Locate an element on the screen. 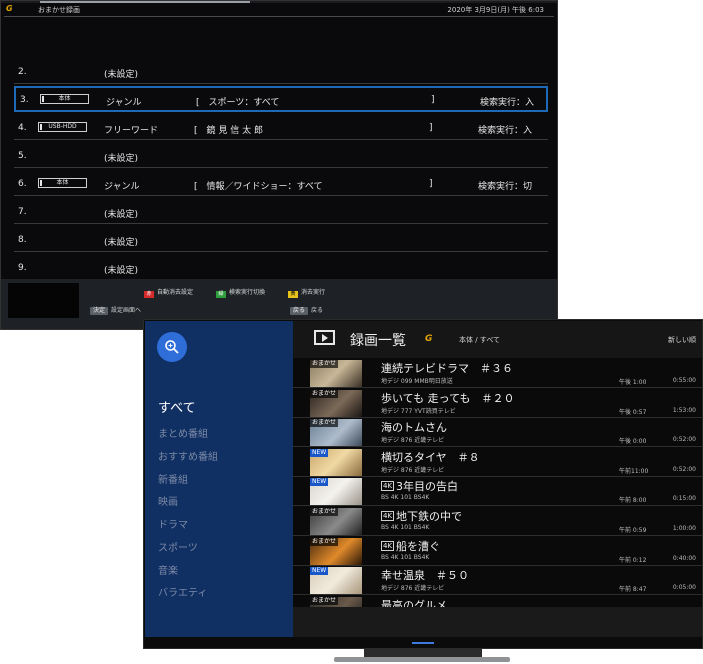 The height and width of the screenshot is (664, 703). program-title: 横切るタイヤ ＃８ is located at coordinates (430, 457).